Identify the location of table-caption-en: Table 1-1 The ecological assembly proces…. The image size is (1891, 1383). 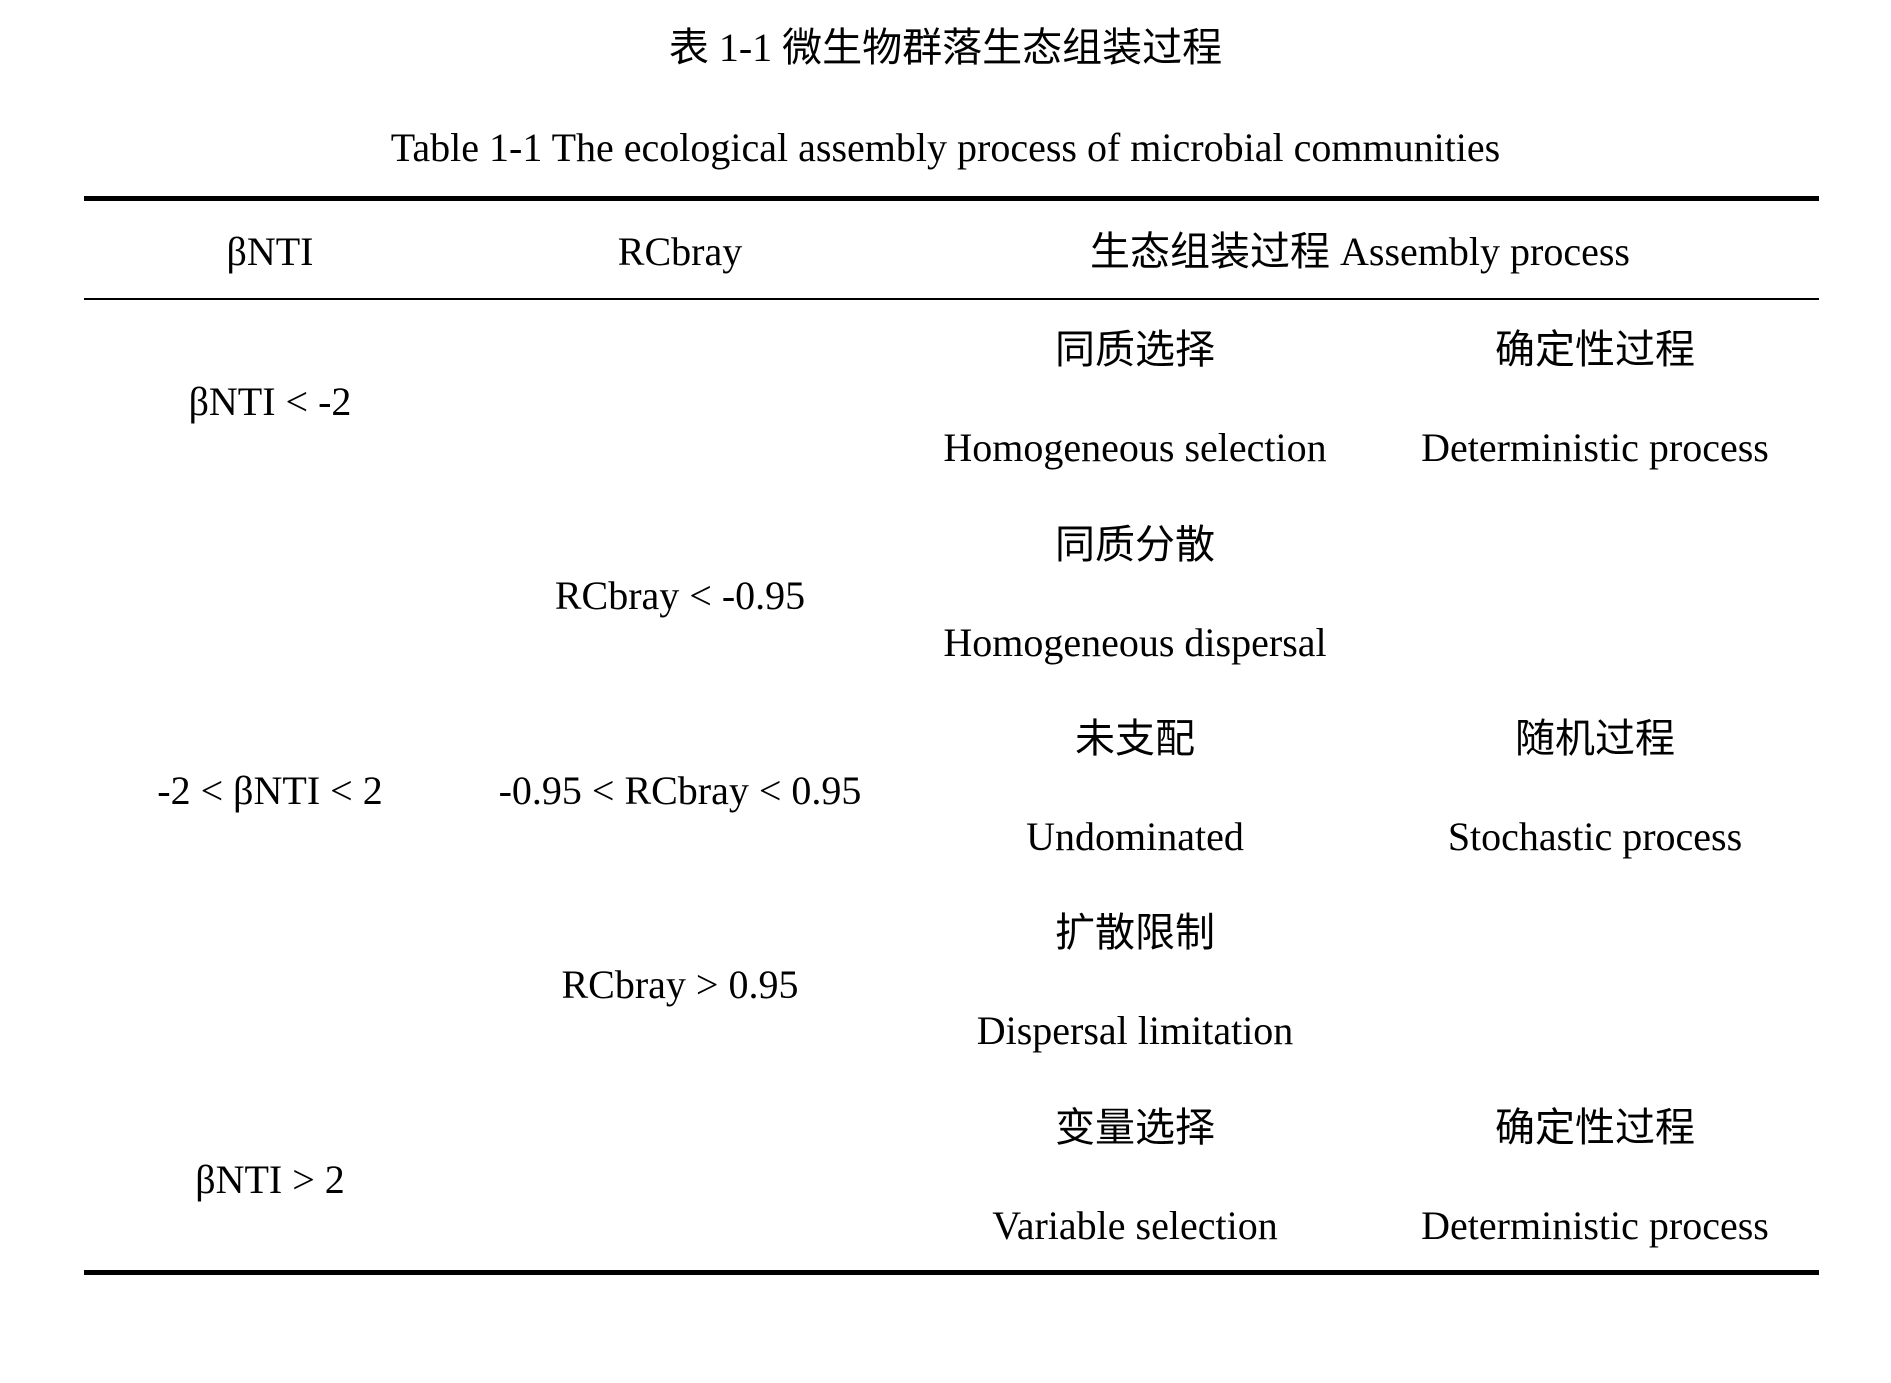
(945, 147).